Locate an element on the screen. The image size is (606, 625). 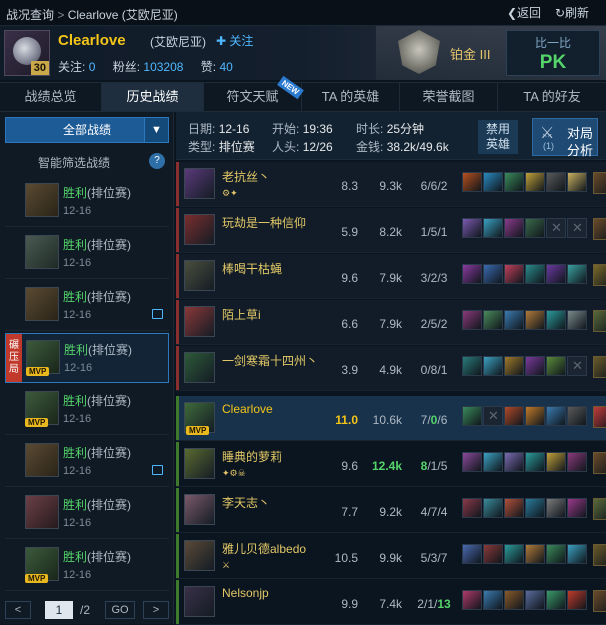
player-row: 雅儿贝德albedo ⚔ 10.5 9.9k 5/3/7 is located at coordinates (391, 556).